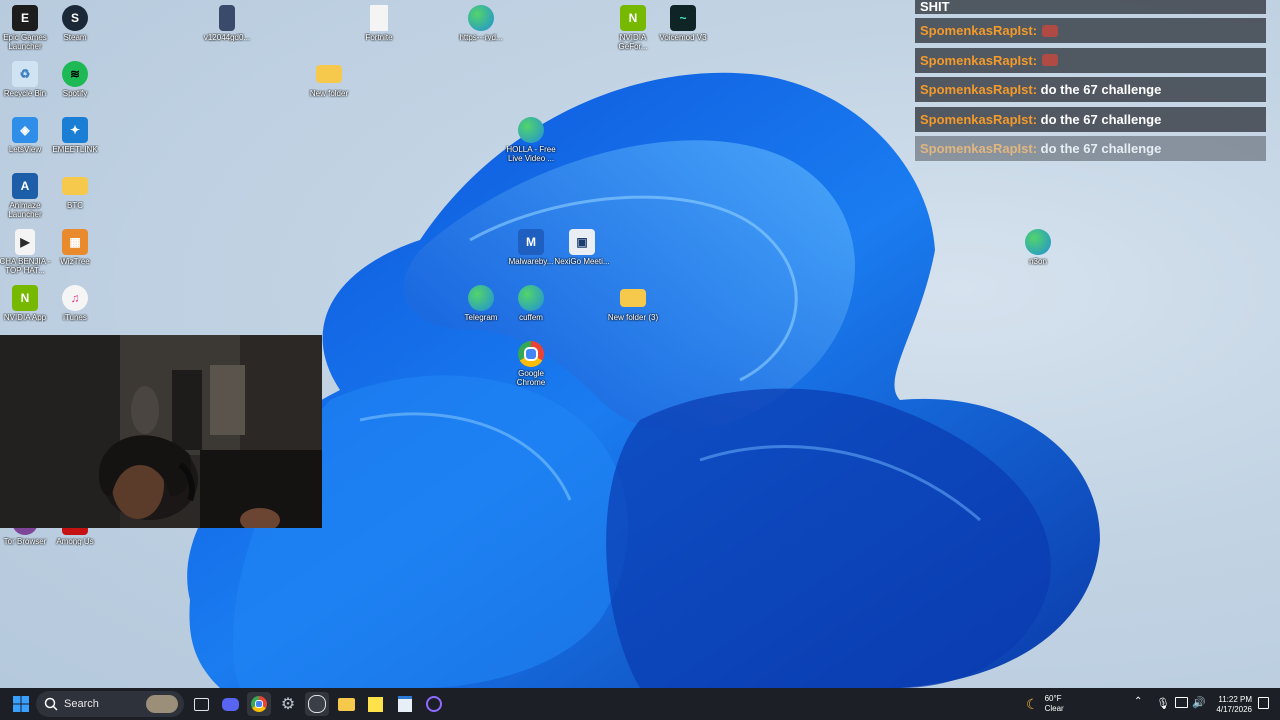 The width and height of the screenshot is (1280, 720). Describe the element at coordinates (26, 28) in the screenshot. I see `desktop-icon-epic-games: E Epic Games Launcher` at that location.